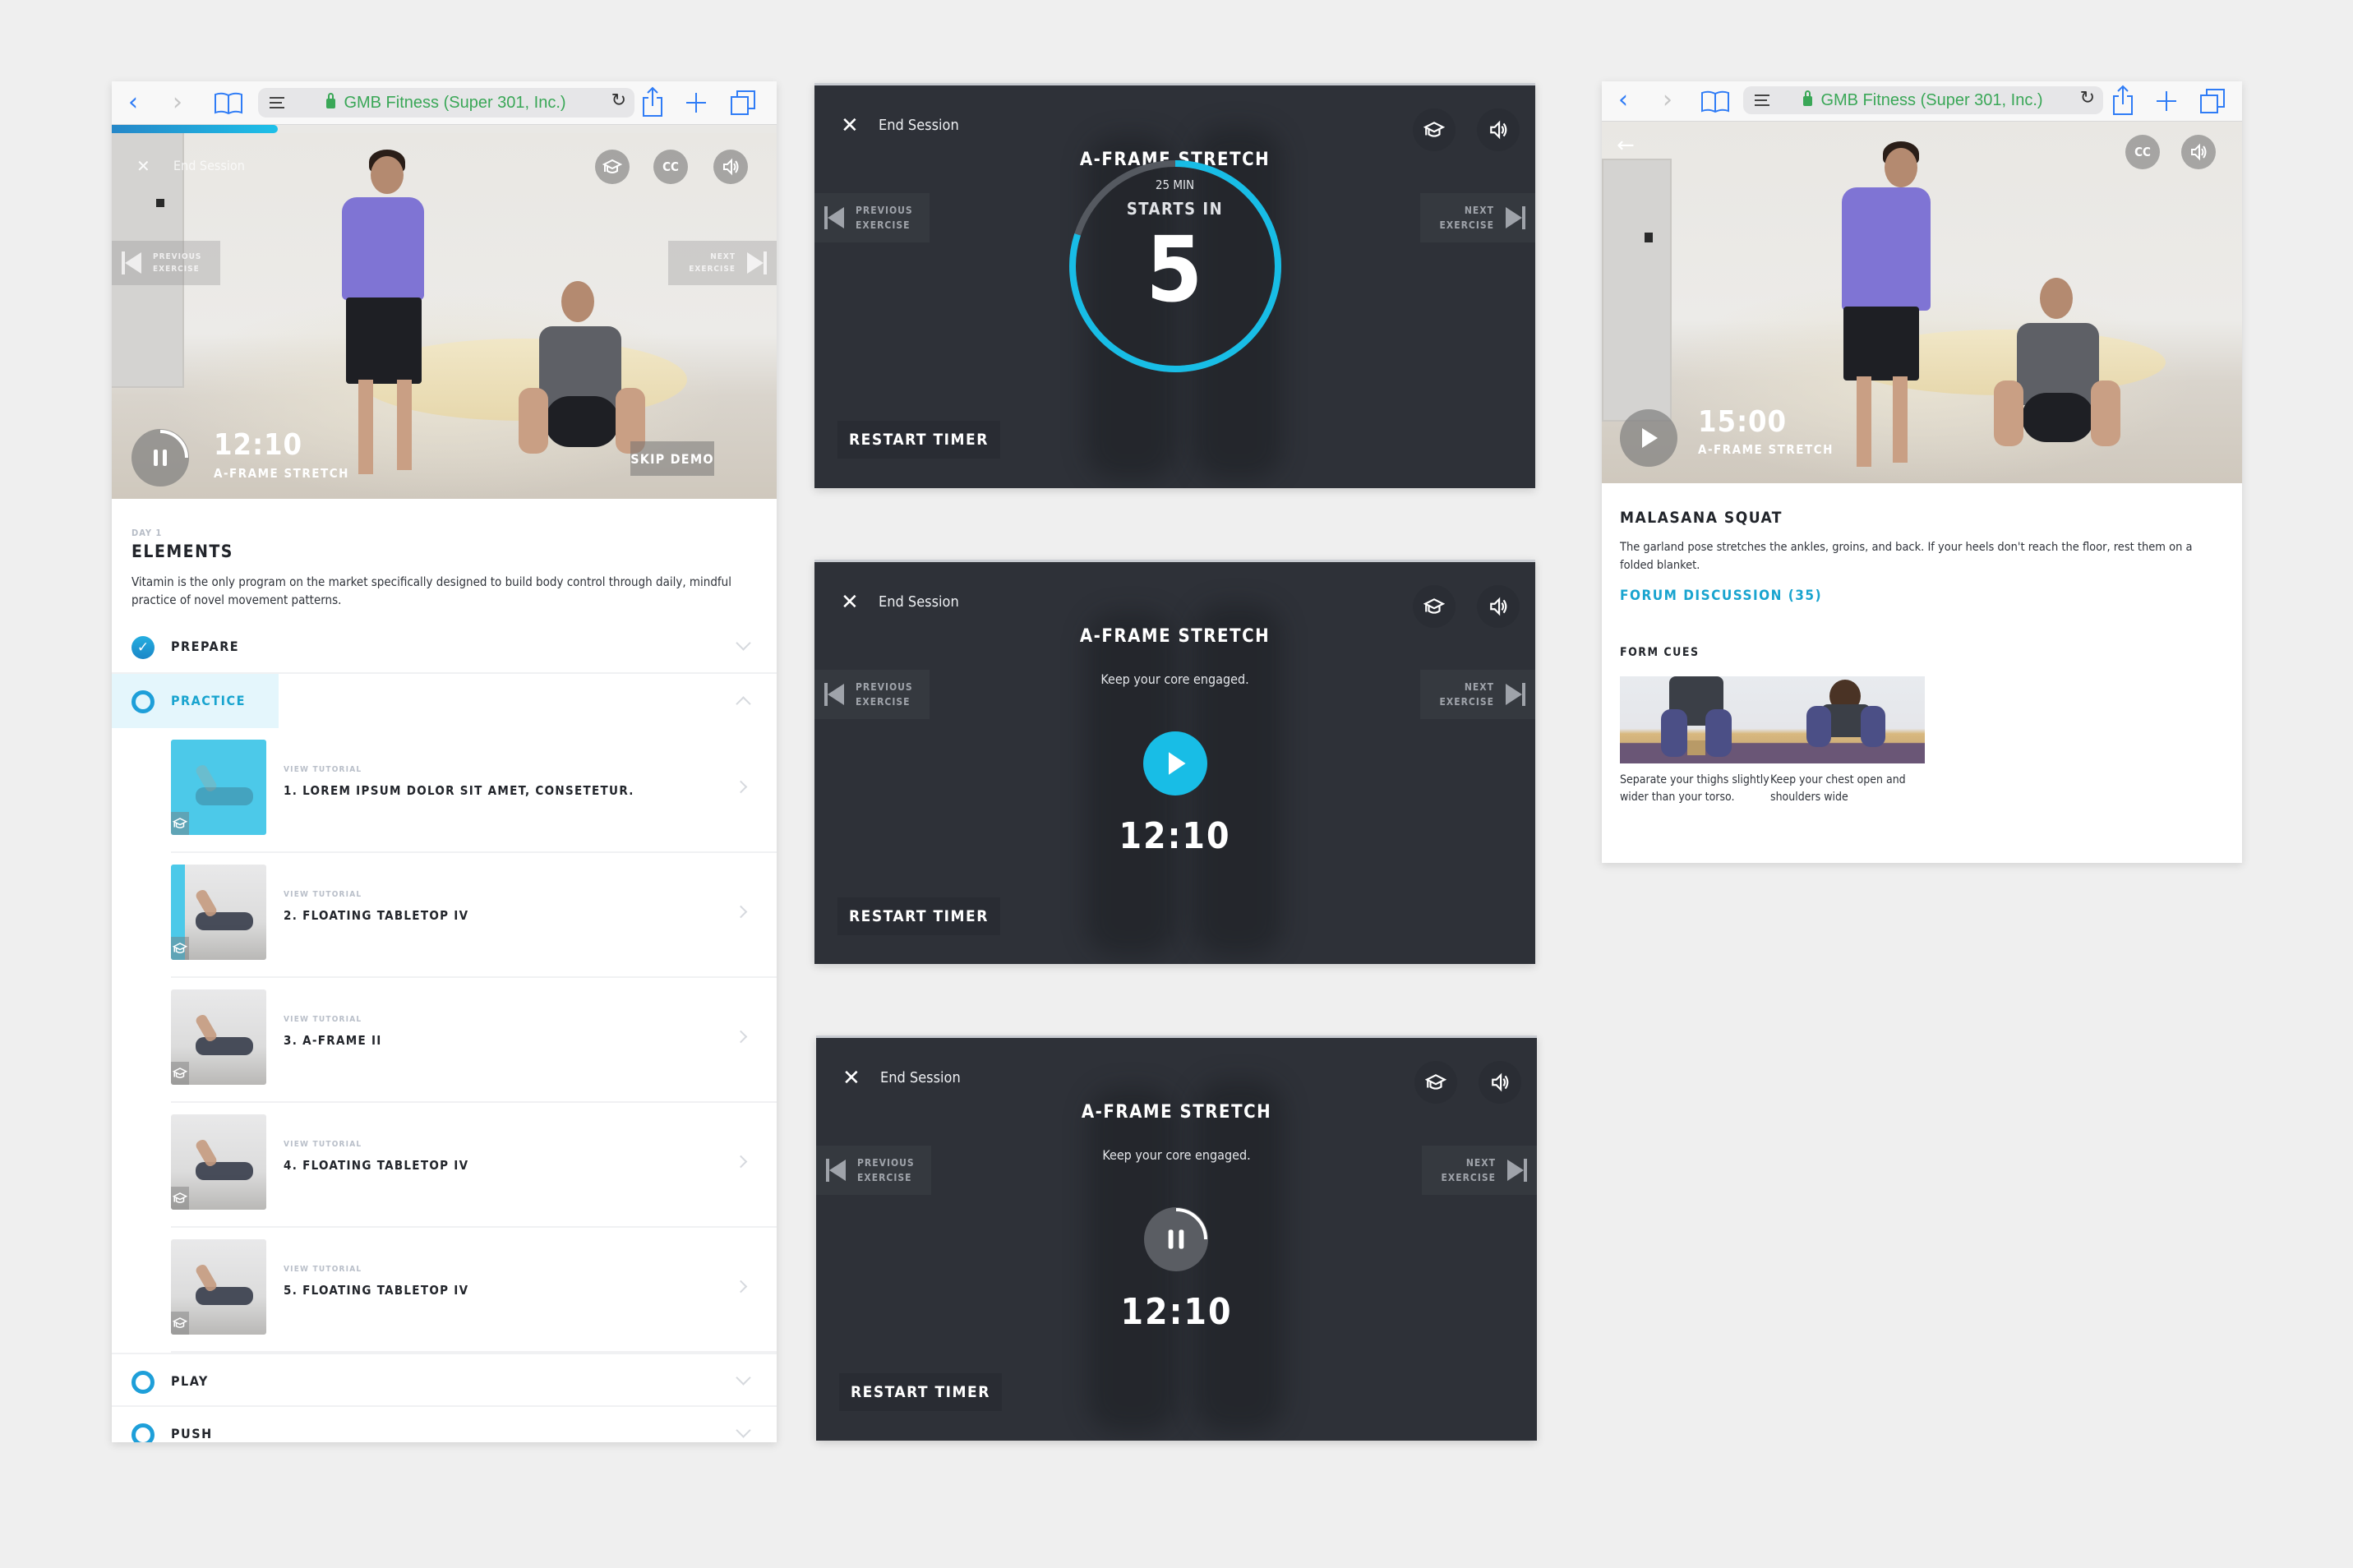  Describe the element at coordinates (474, 1165) in the screenshot. I see `exercise-list-item: VIEW TUTORIAL 4. FLOATING TABLETOP IV` at that location.